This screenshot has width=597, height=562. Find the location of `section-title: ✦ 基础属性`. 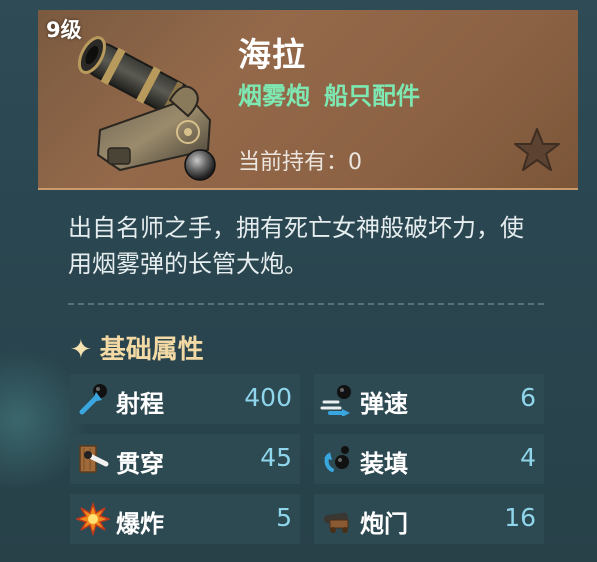

section-title: ✦ 基础属性 is located at coordinates (137, 347).